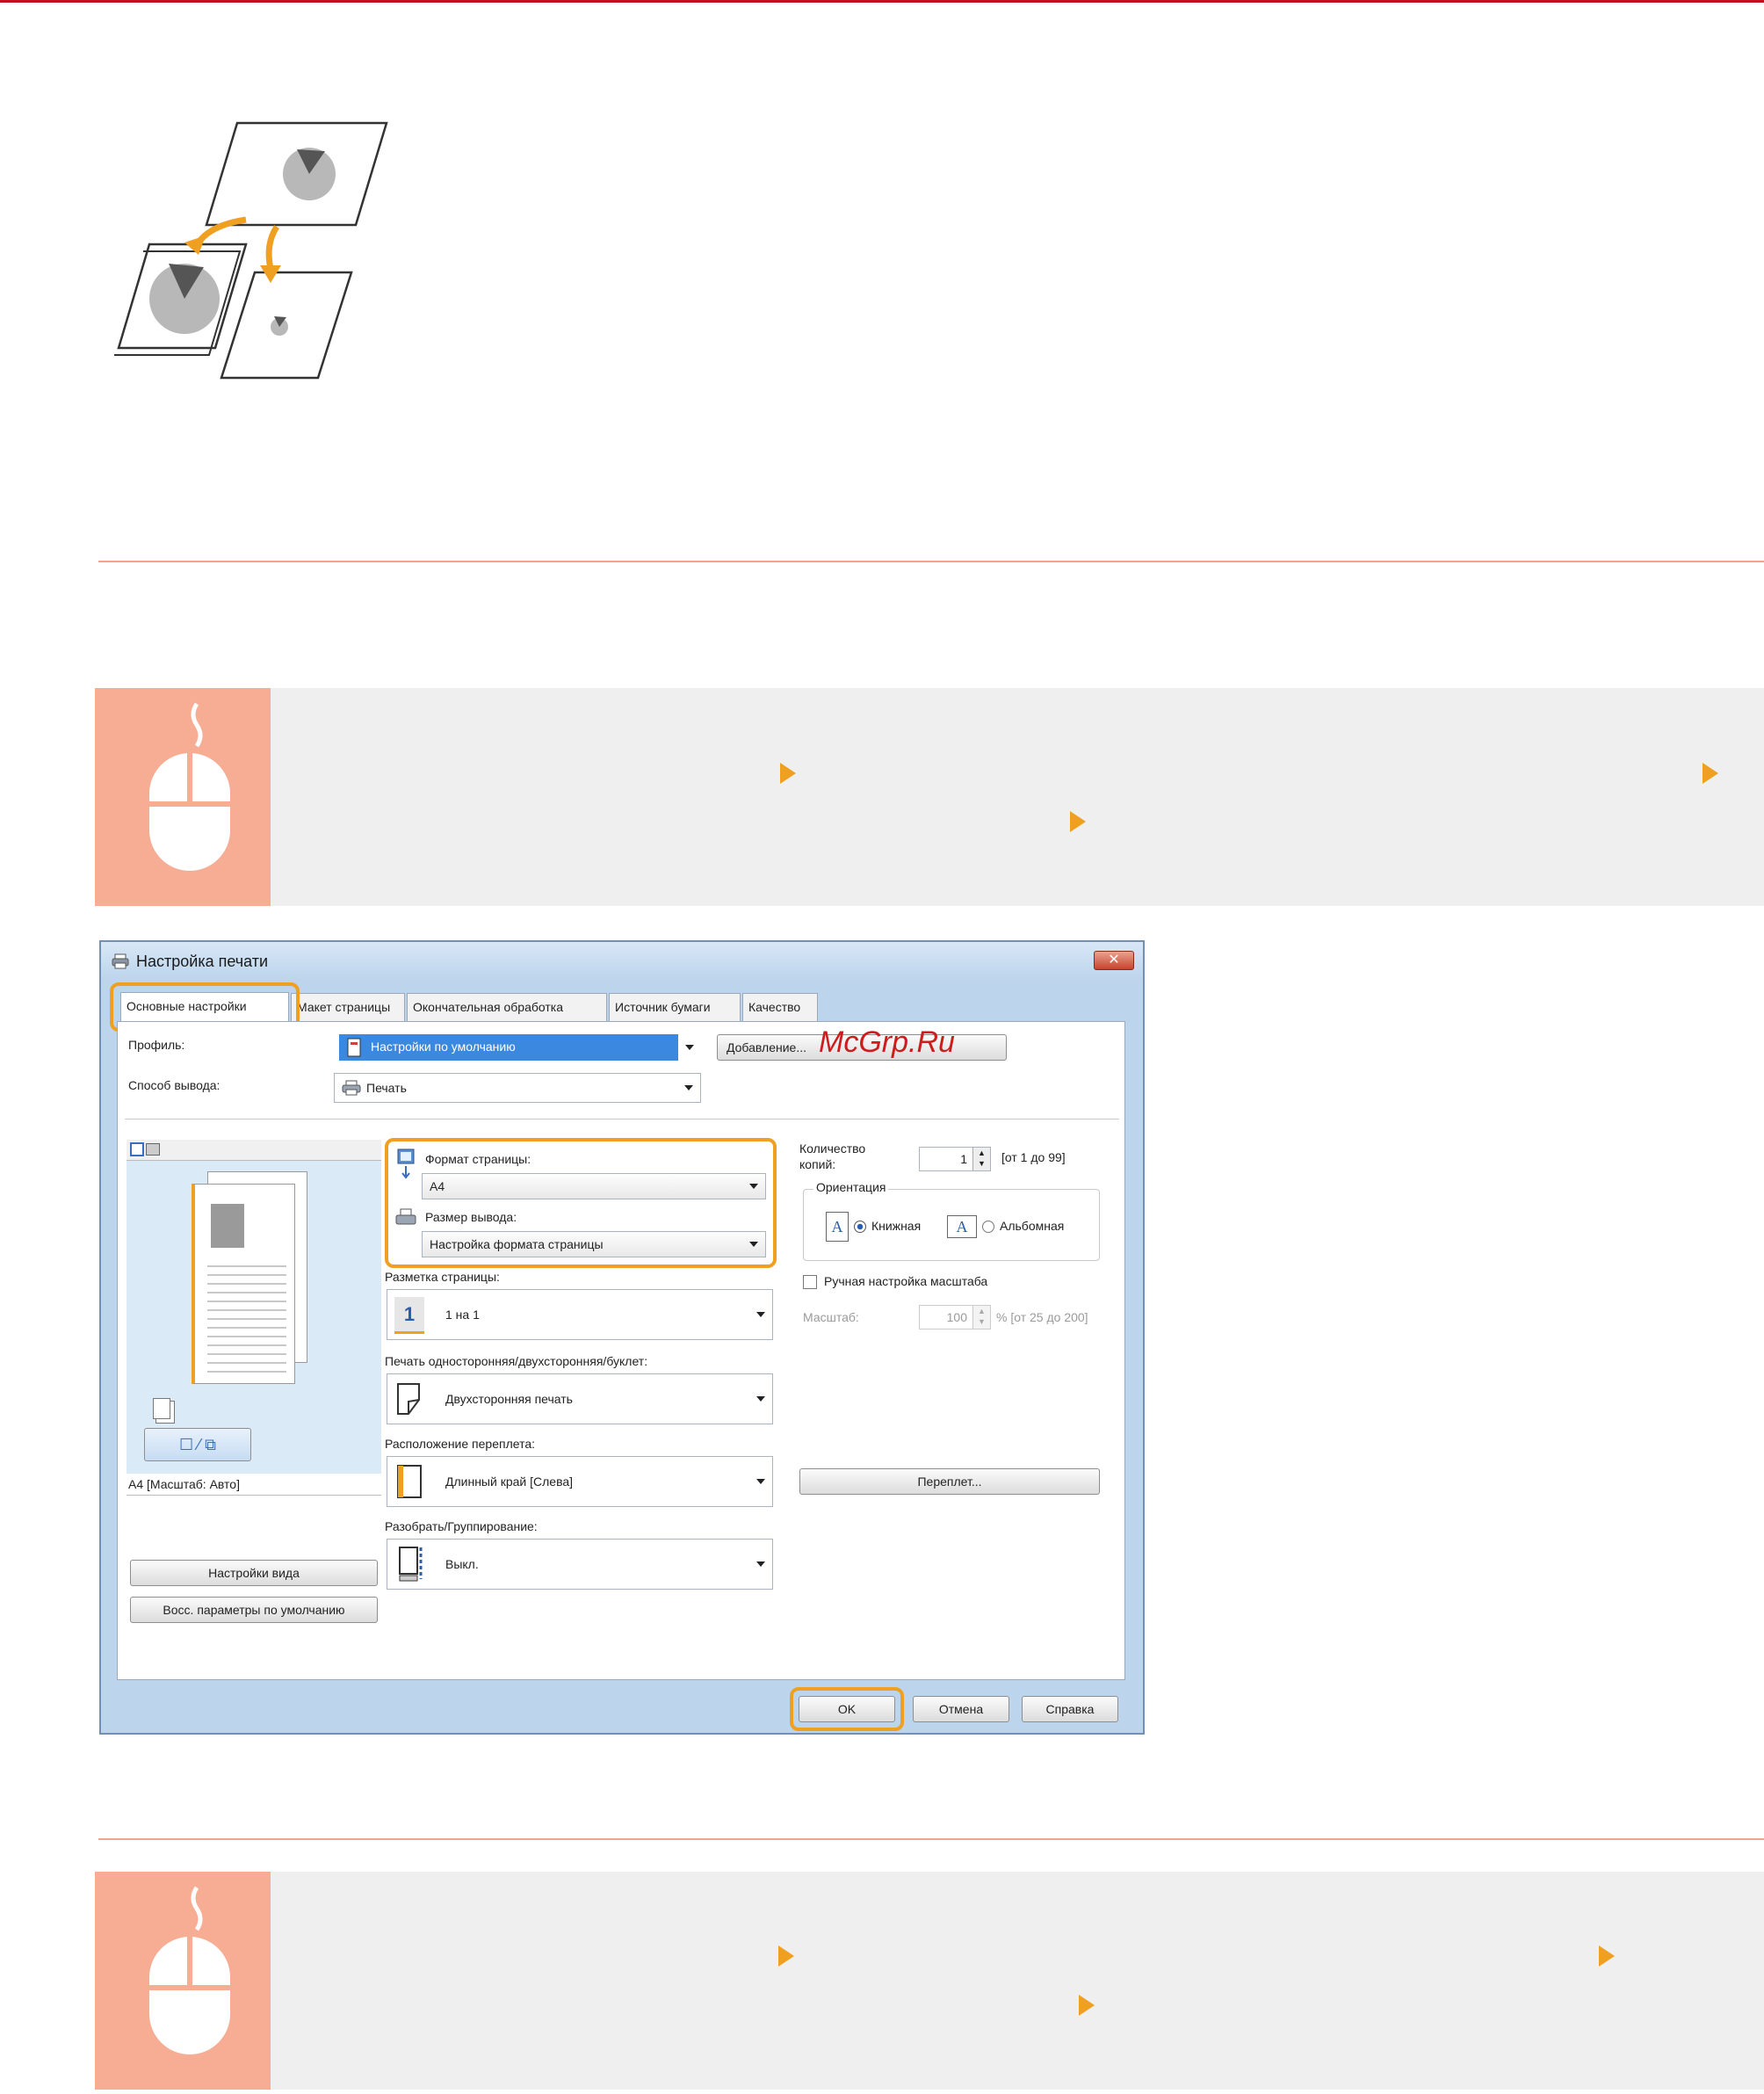 The height and width of the screenshot is (2094, 1764). What do you see at coordinates (354, 1047) in the screenshot?
I see `profile-icon` at bounding box center [354, 1047].